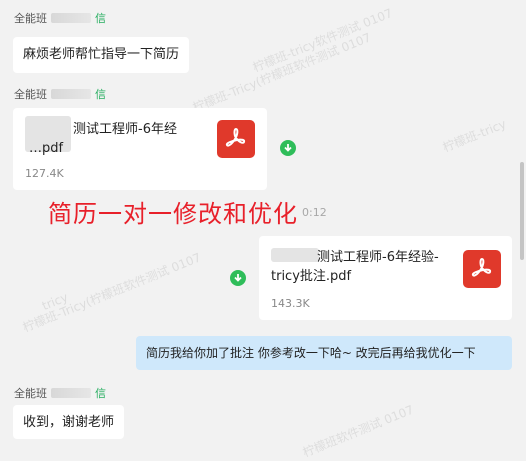 This screenshot has height=461, width=526. I want to click on file-card: 测试工程师-6年经 …pdf 127.4K, so click(140, 149).